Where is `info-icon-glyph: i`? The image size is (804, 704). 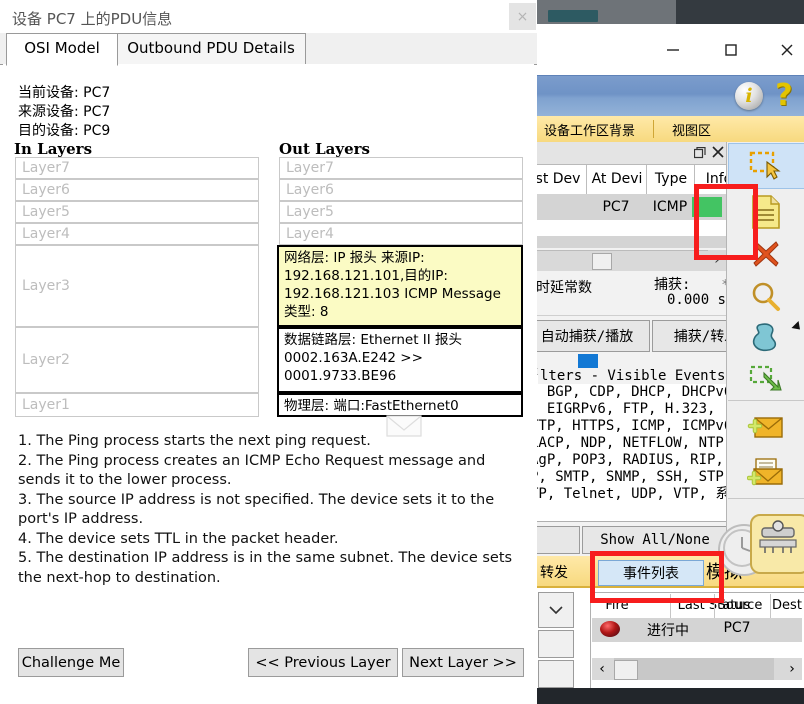
info-icon-glyph: i is located at coordinates (749, 95).